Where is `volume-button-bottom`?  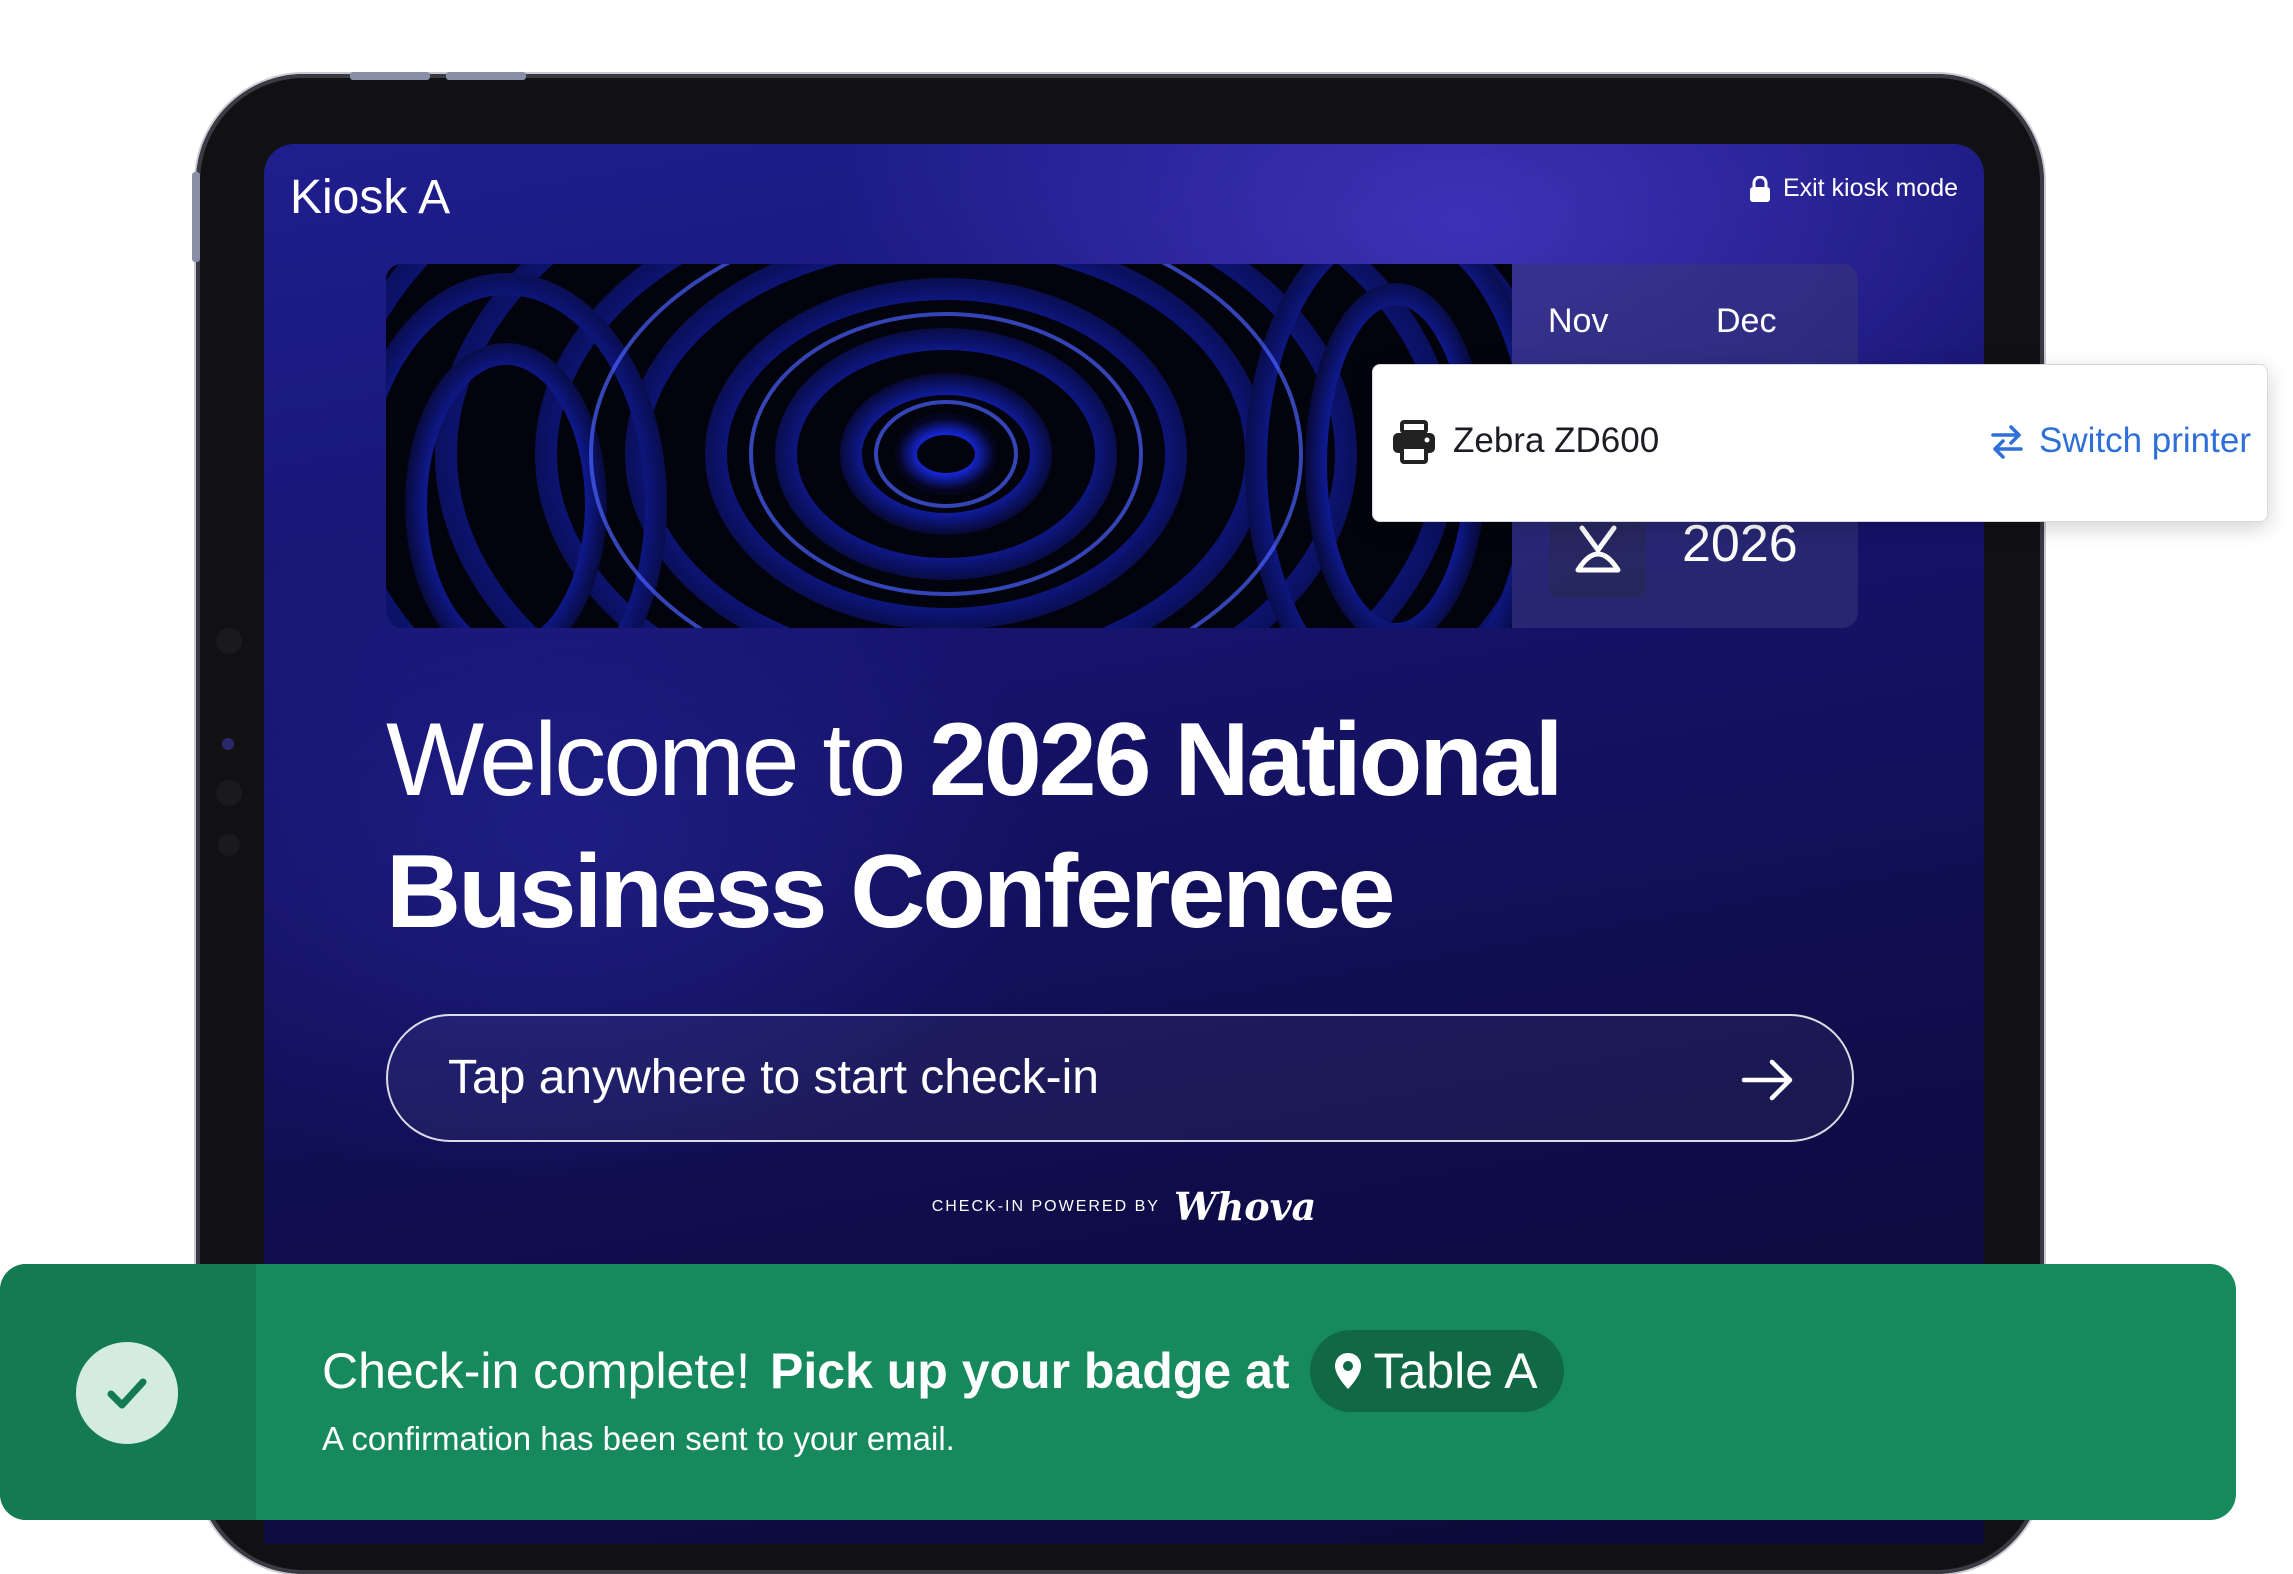 volume-button-bottom is located at coordinates (486, 76).